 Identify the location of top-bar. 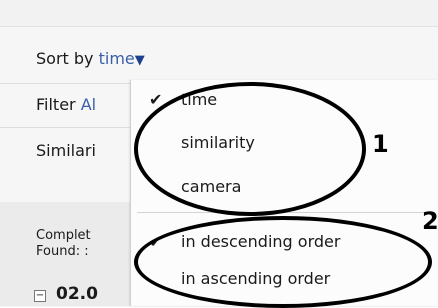
(219, 13).